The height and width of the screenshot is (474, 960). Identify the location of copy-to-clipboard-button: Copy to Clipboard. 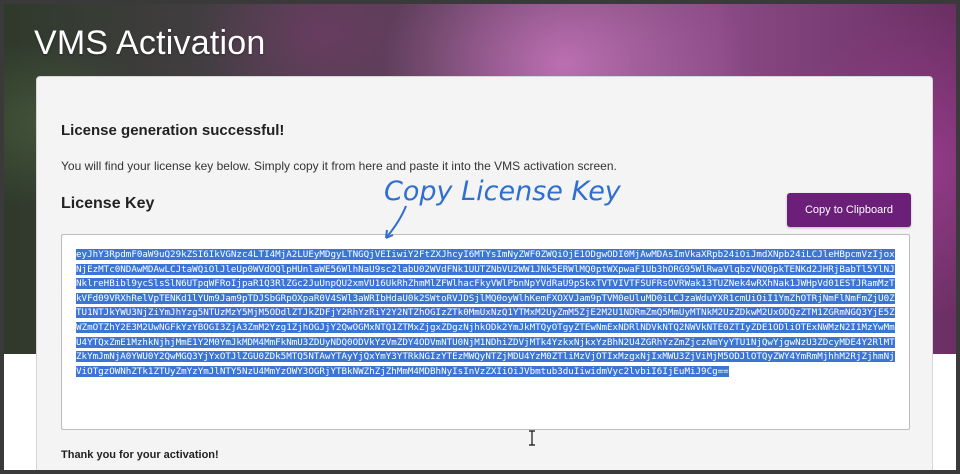
(849, 210).